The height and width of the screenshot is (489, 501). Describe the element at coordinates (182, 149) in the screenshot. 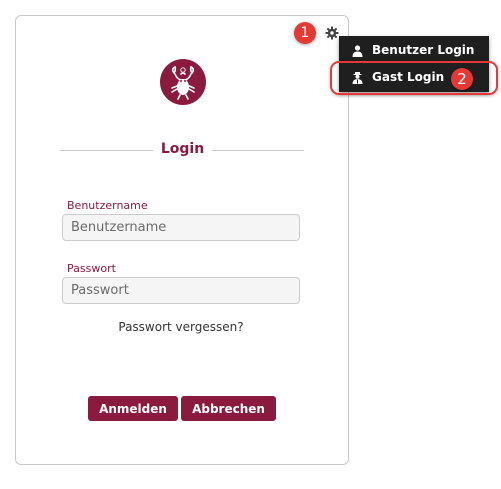

I see `login-heading: Login` at that location.